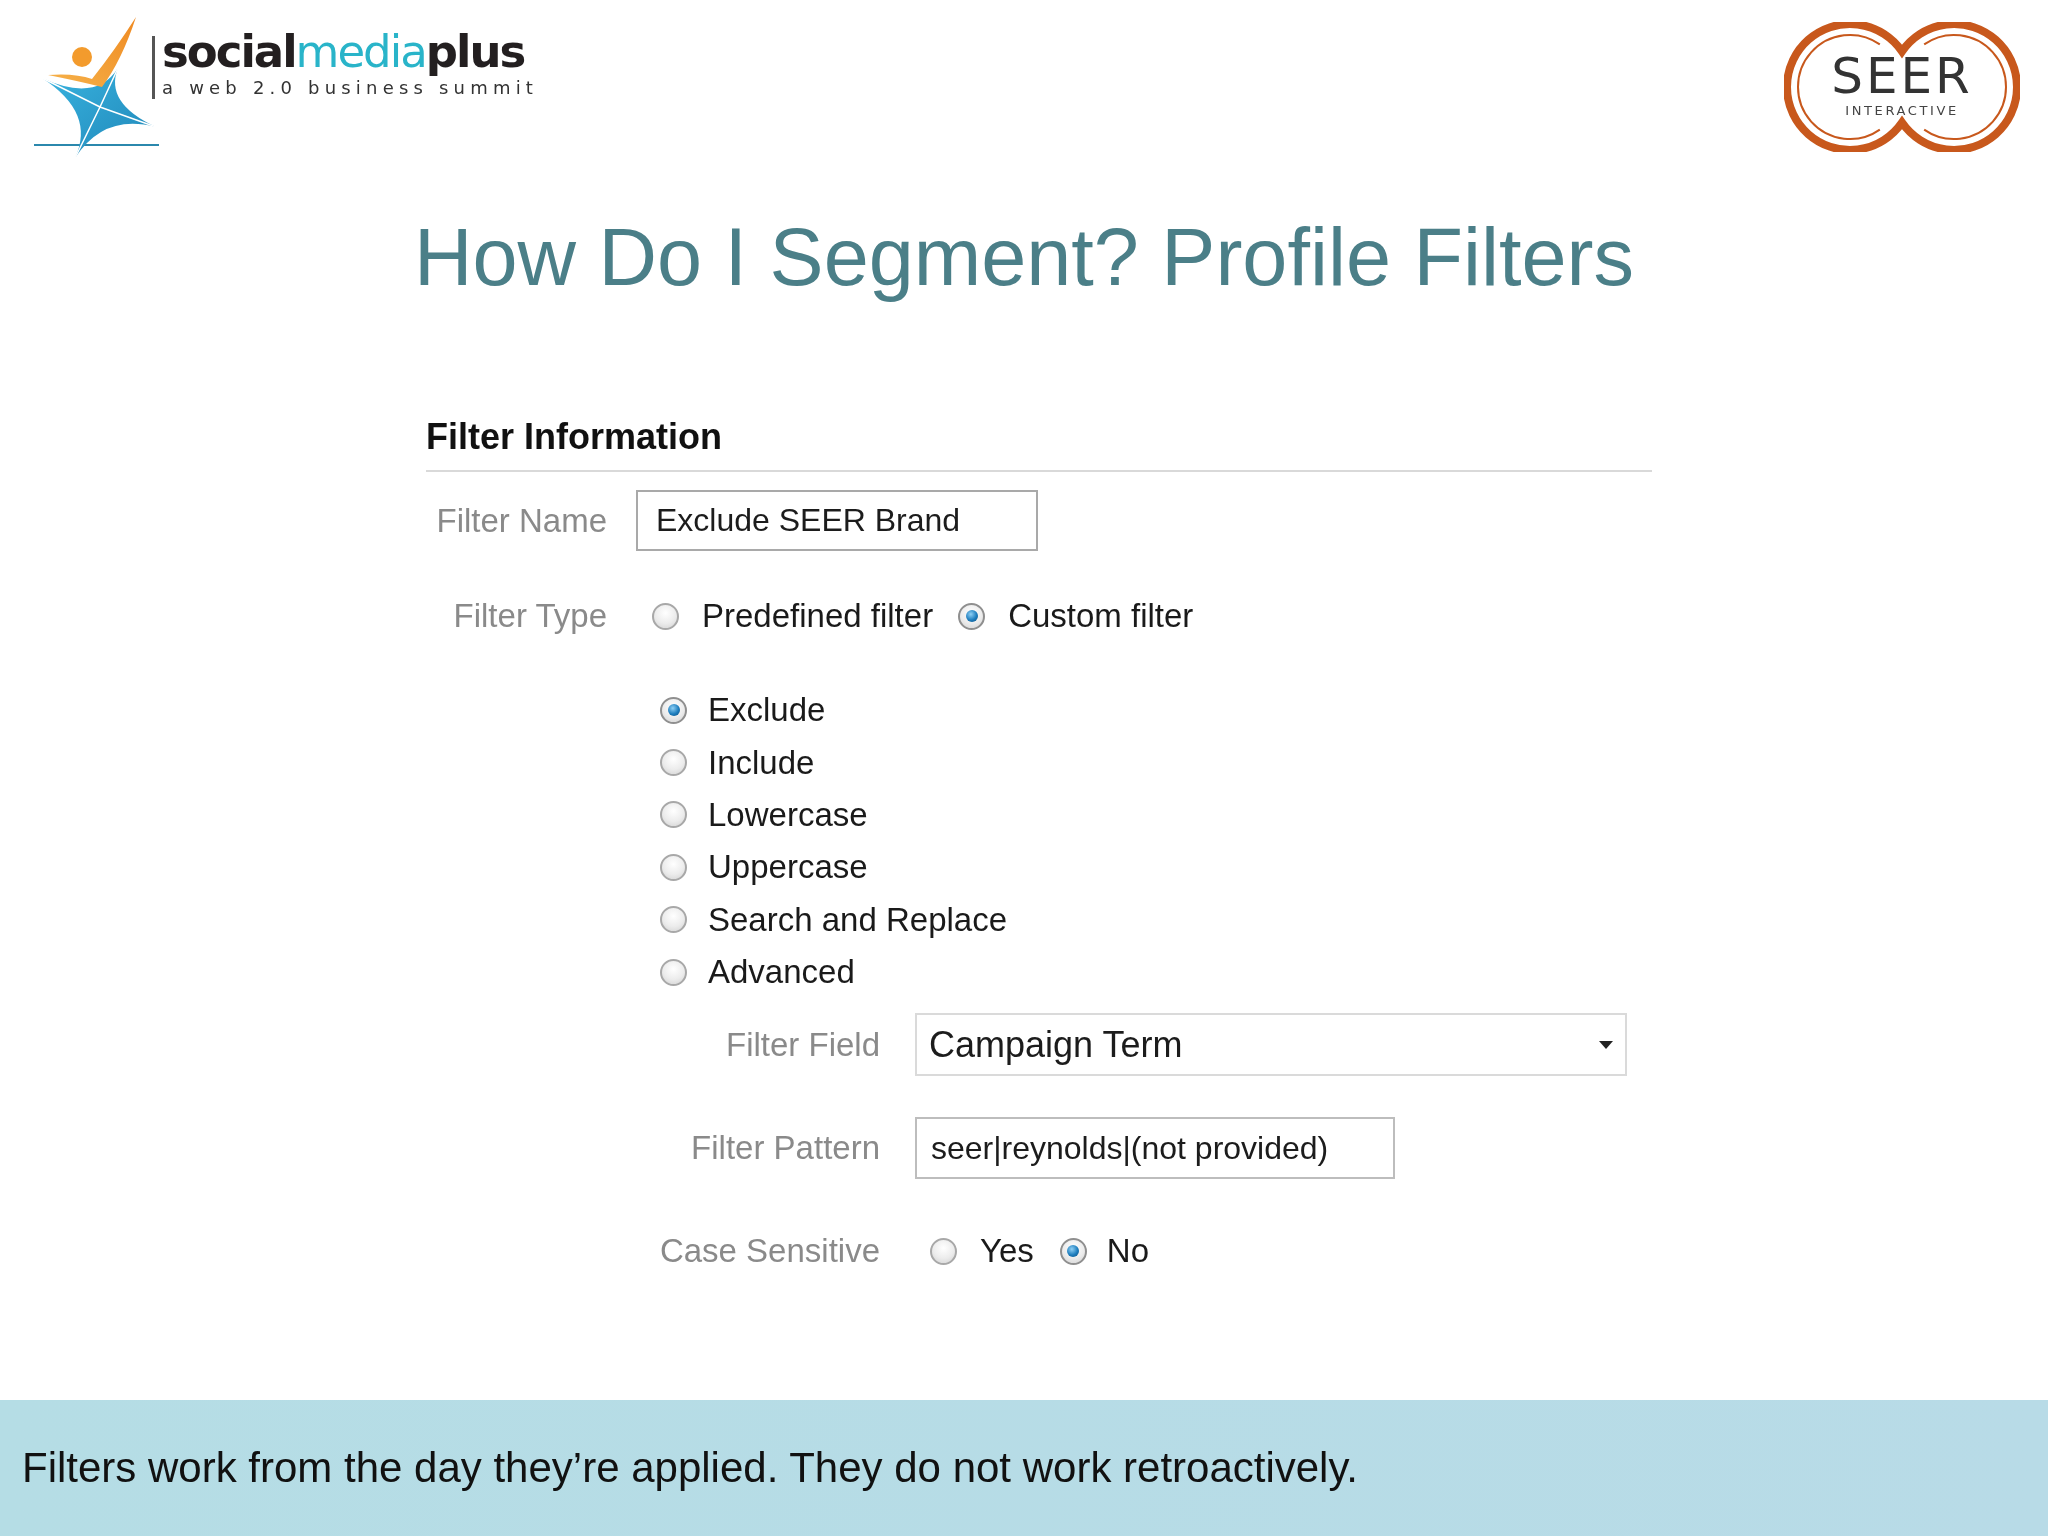 The height and width of the screenshot is (1536, 2048). What do you see at coordinates (521, 520) in the screenshot?
I see `field-label: Filter Name` at bounding box center [521, 520].